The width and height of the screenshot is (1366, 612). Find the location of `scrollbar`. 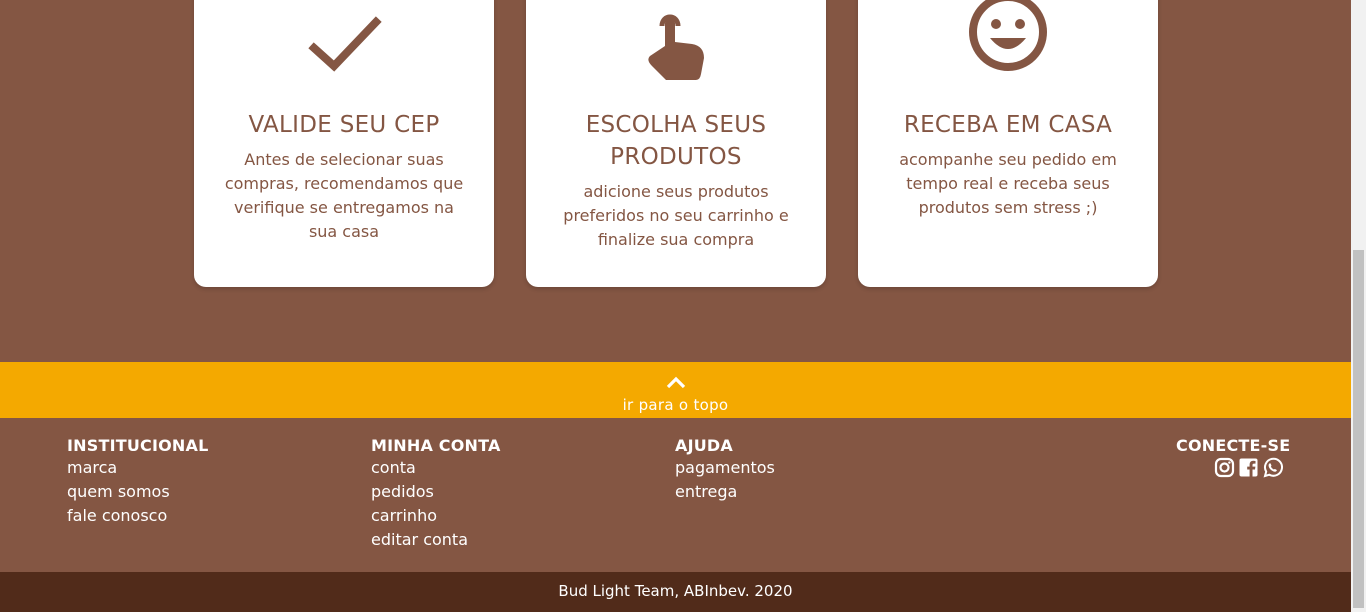

scrollbar is located at coordinates (1358, 306).